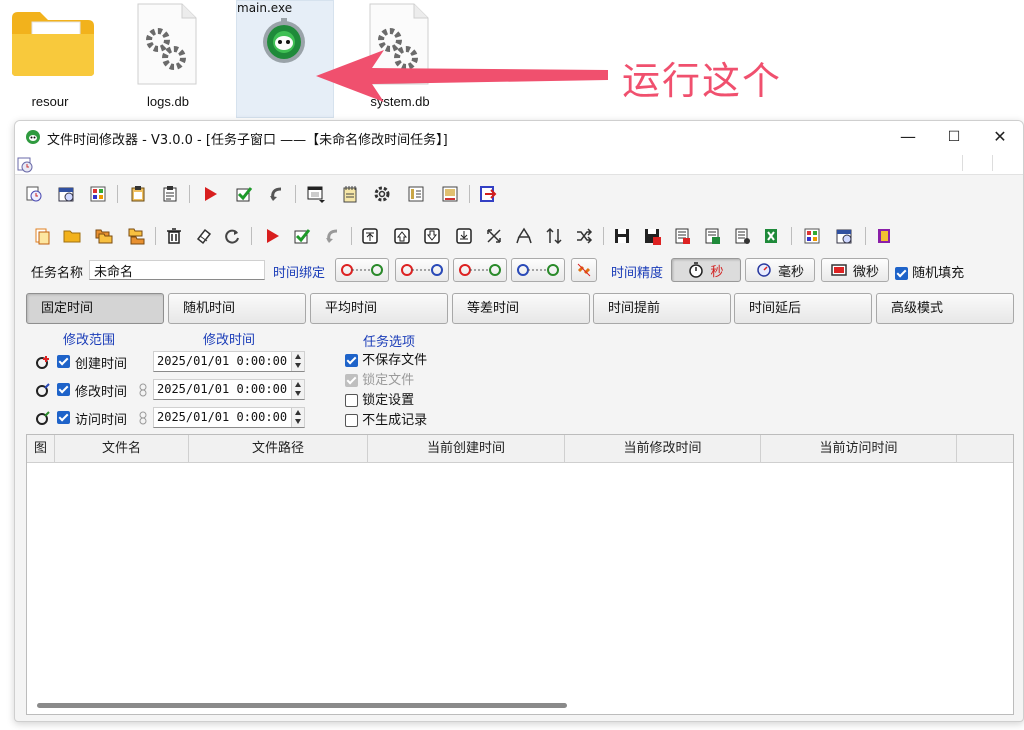  Describe the element at coordinates (237, 308) in the screenshot. I see `tab-random-time: 随机时间` at that location.